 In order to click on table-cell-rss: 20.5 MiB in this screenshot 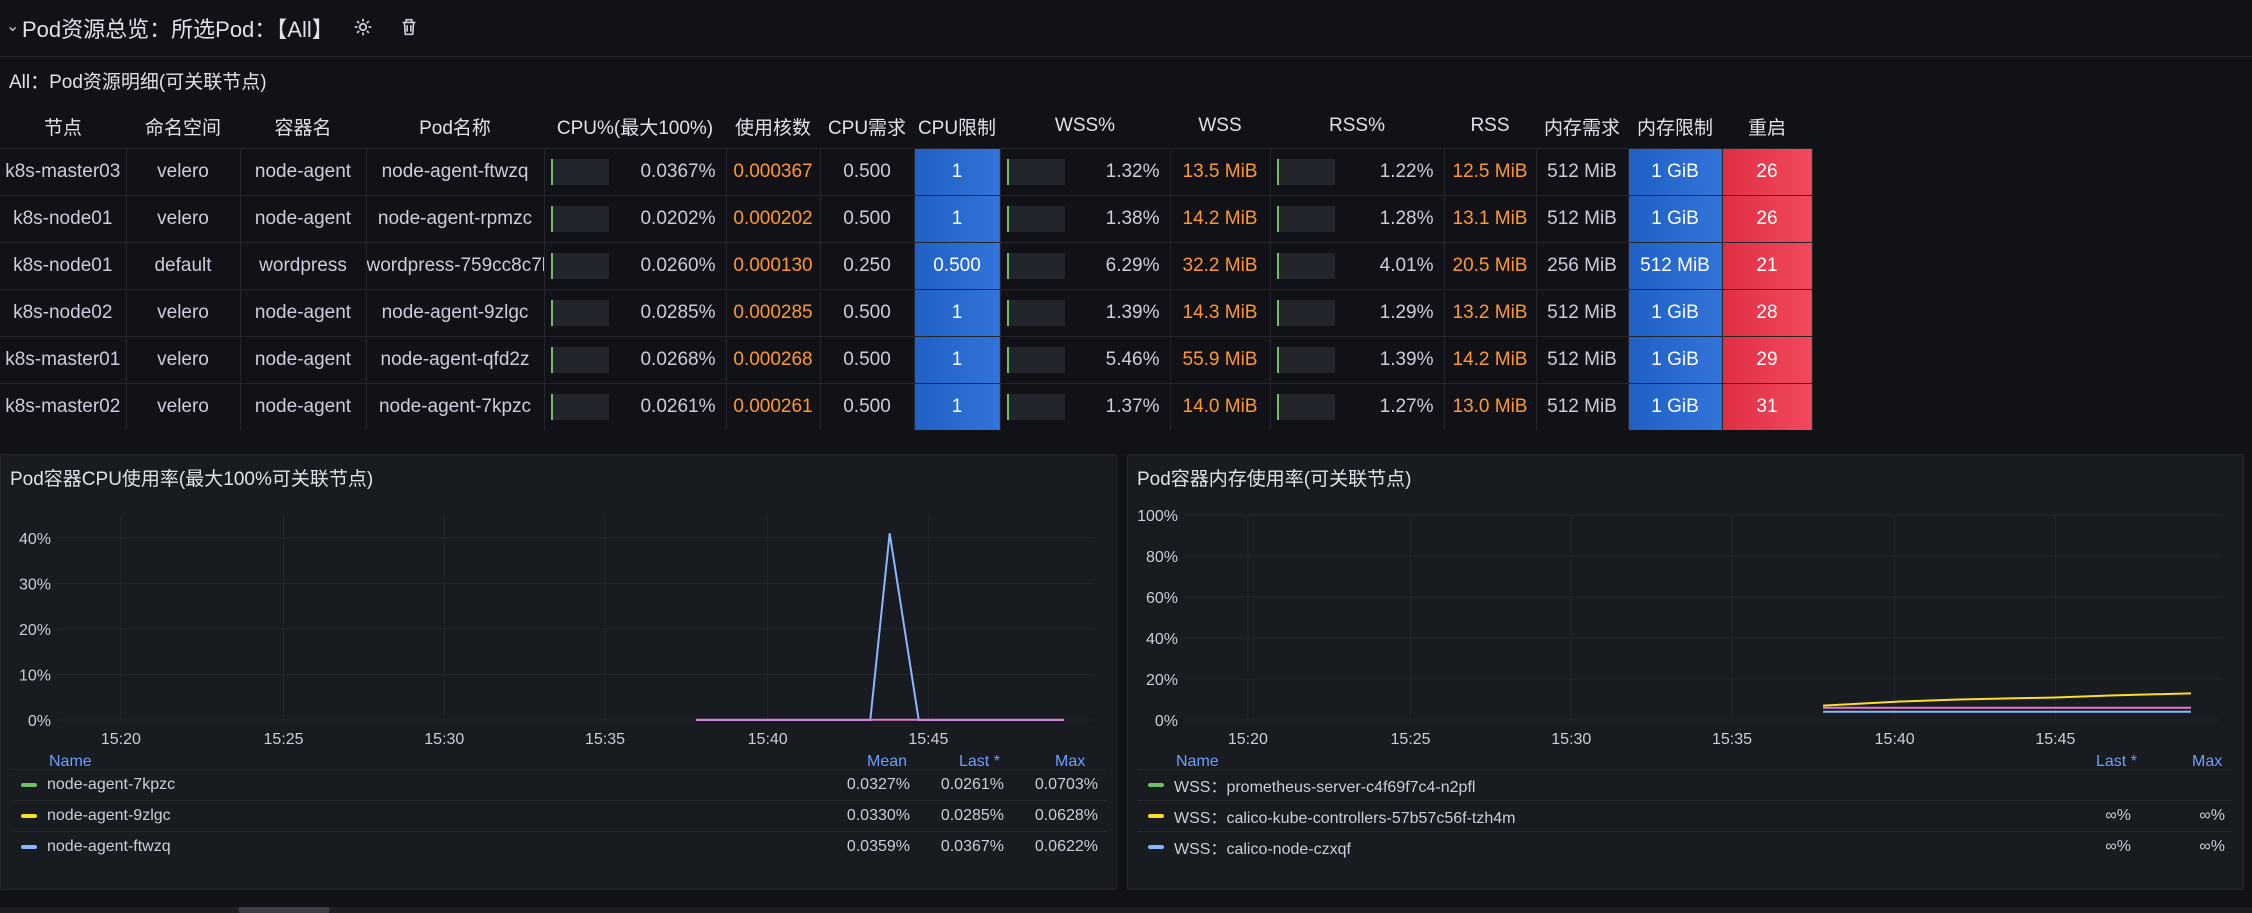, I will do `click(1490, 266)`.